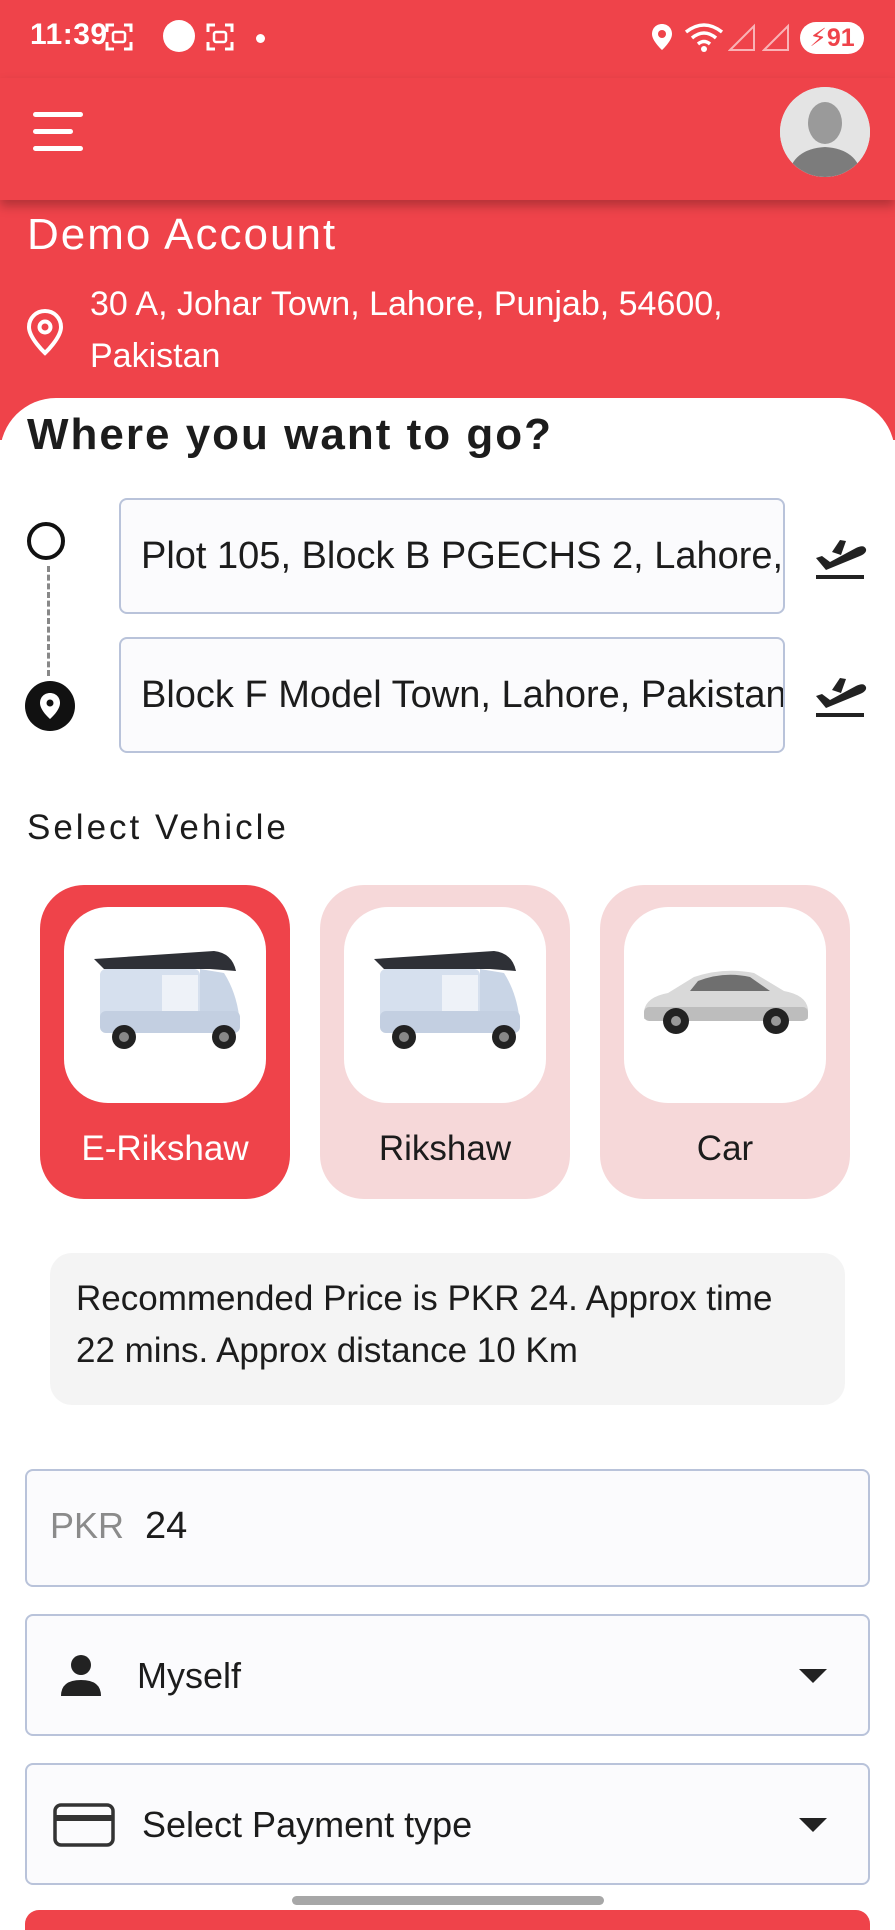 The width and height of the screenshot is (895, 1930). I want to click on dropoff-location-input: Block F Model Town, Lahore, Pakistan, so click(452, 695).